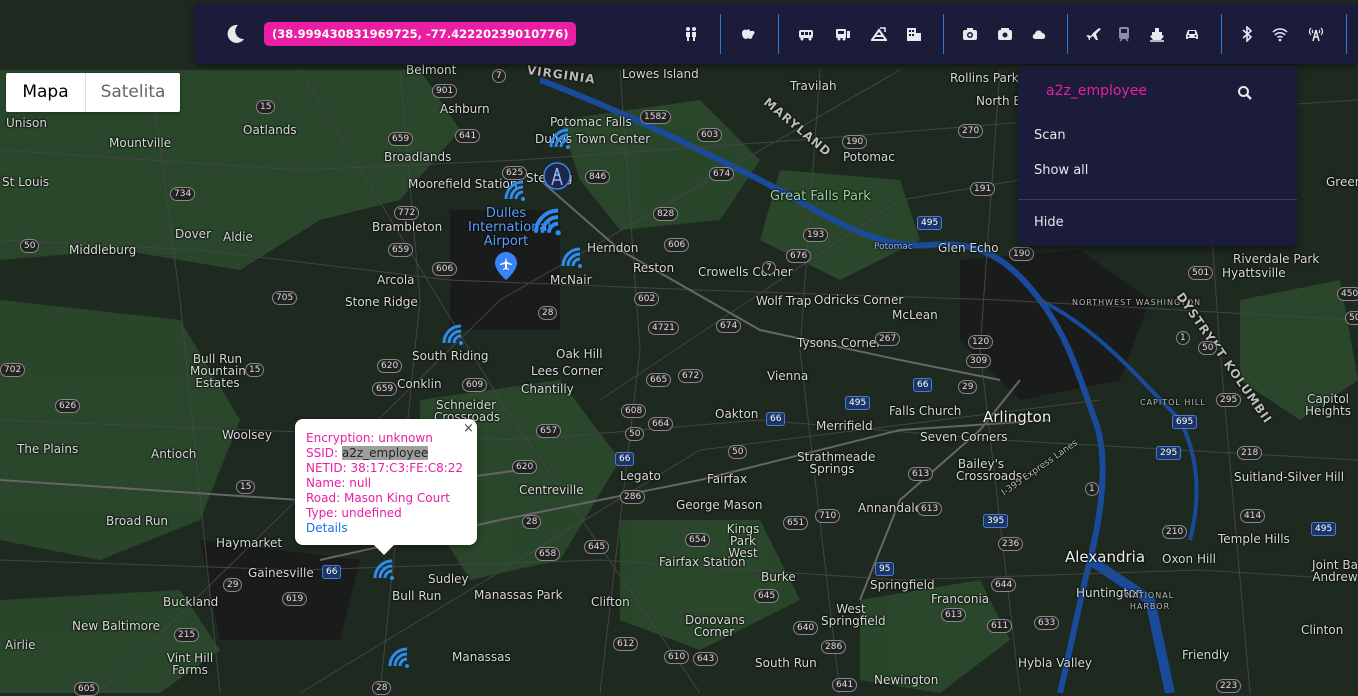 This screenshot has width=1358, height=696. I want to click on route-shield: 674, so click(729, 326).